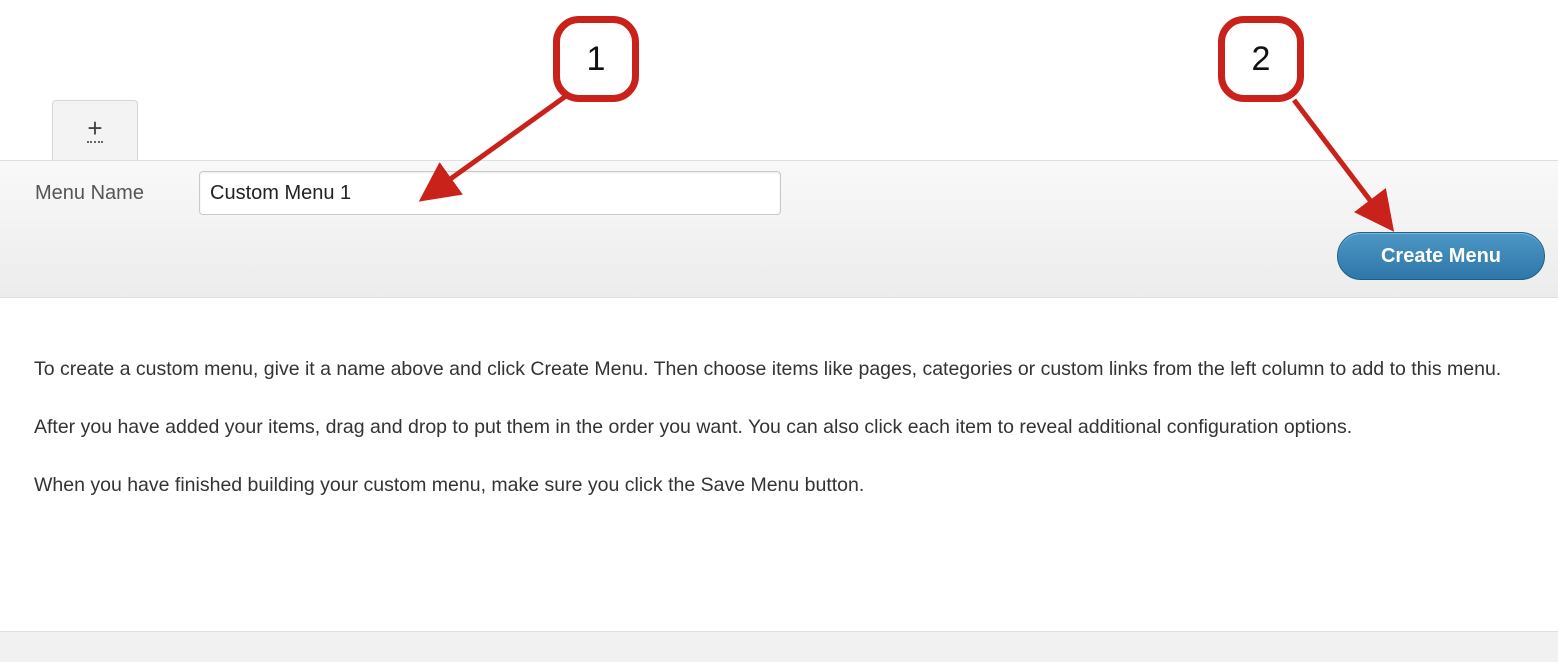 Image resolution: width=1558 pixels, height=662 pixels. I want to click on create-menu-button: Create Menu, so click(1441, 256).